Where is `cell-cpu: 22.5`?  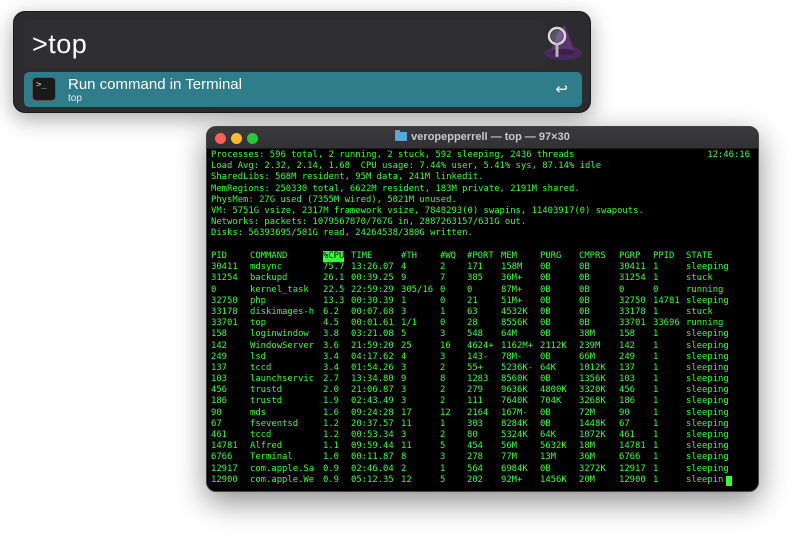
cell-cpu: 22.5 is located at coordinates (334, 289).